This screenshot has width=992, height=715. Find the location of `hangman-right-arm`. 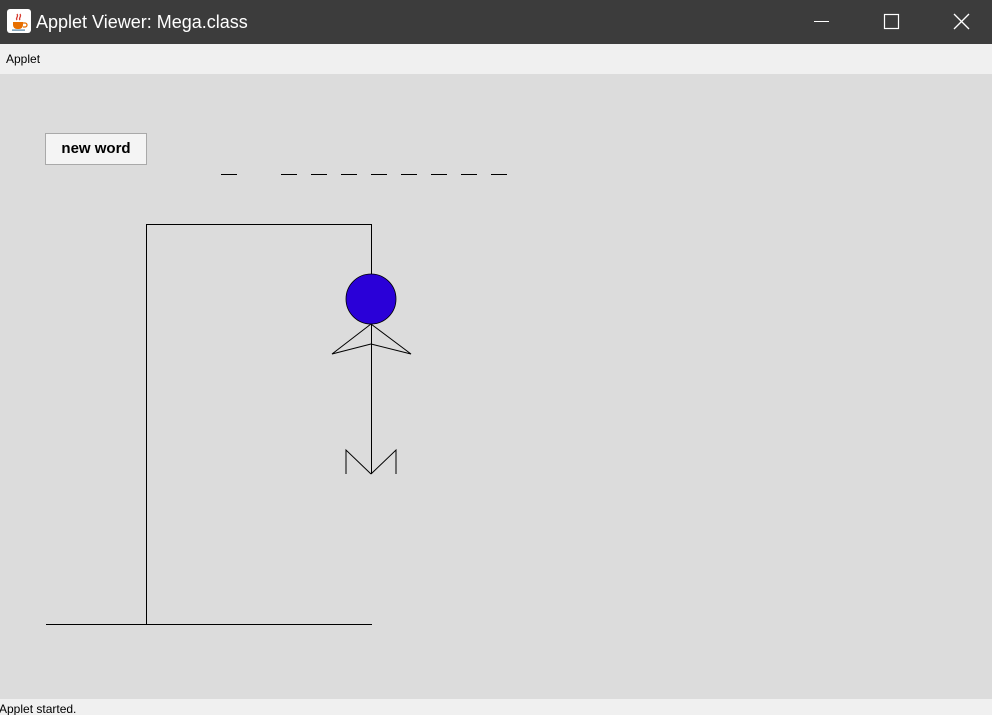

hangman-right-arm is located at coordinates (391, 339).